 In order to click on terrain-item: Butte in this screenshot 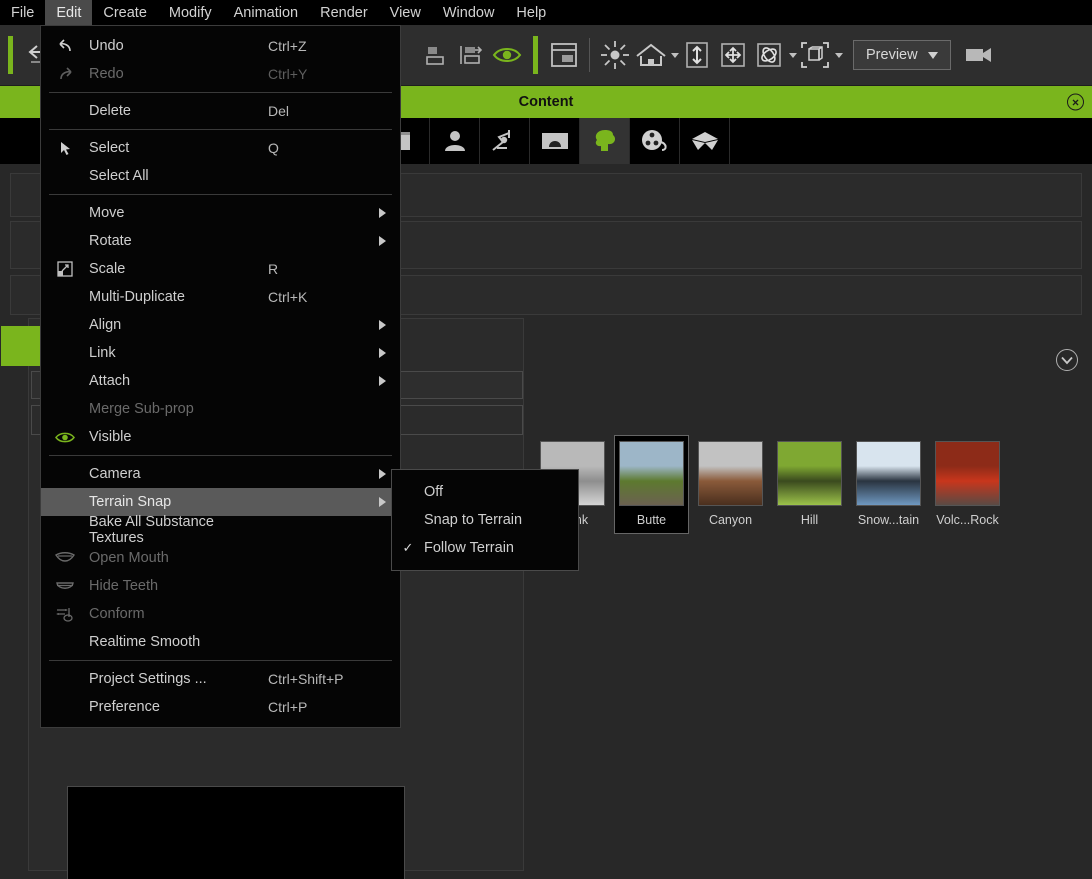, I will do `click(651, 484)`.